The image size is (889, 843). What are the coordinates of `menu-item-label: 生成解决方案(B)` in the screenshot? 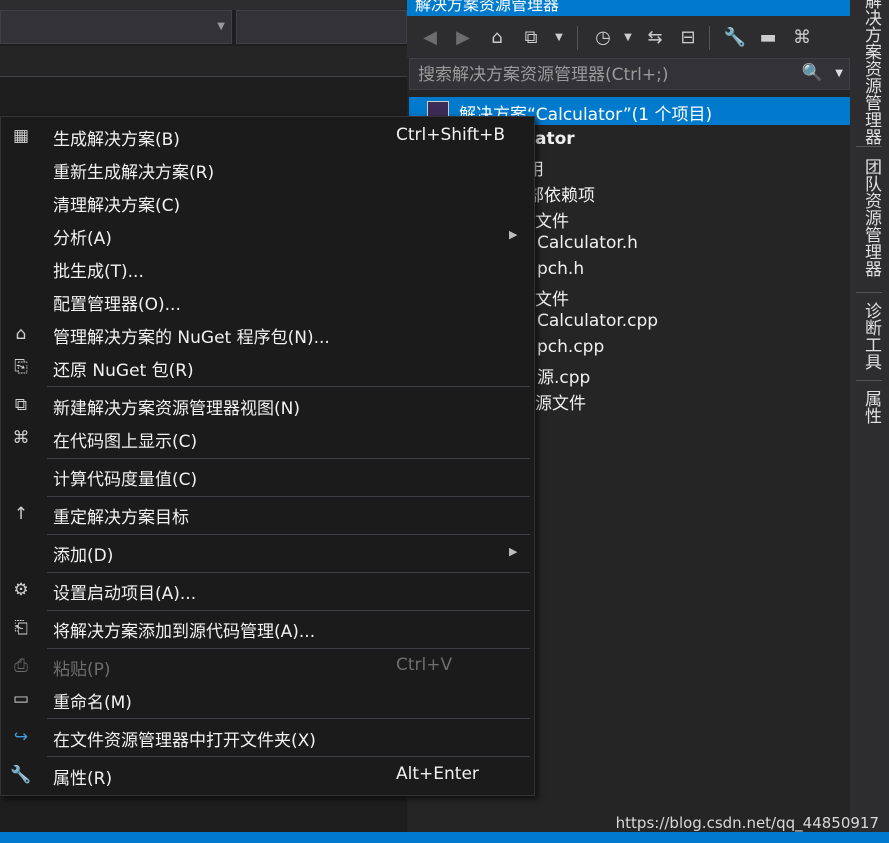 It's located at (116, 140).